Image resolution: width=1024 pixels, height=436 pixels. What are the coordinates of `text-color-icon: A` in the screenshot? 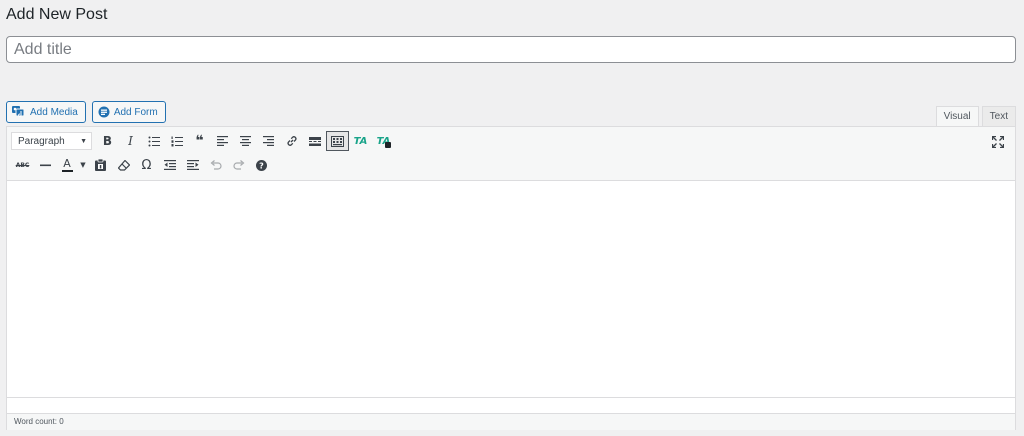 It's located at (67, 165).